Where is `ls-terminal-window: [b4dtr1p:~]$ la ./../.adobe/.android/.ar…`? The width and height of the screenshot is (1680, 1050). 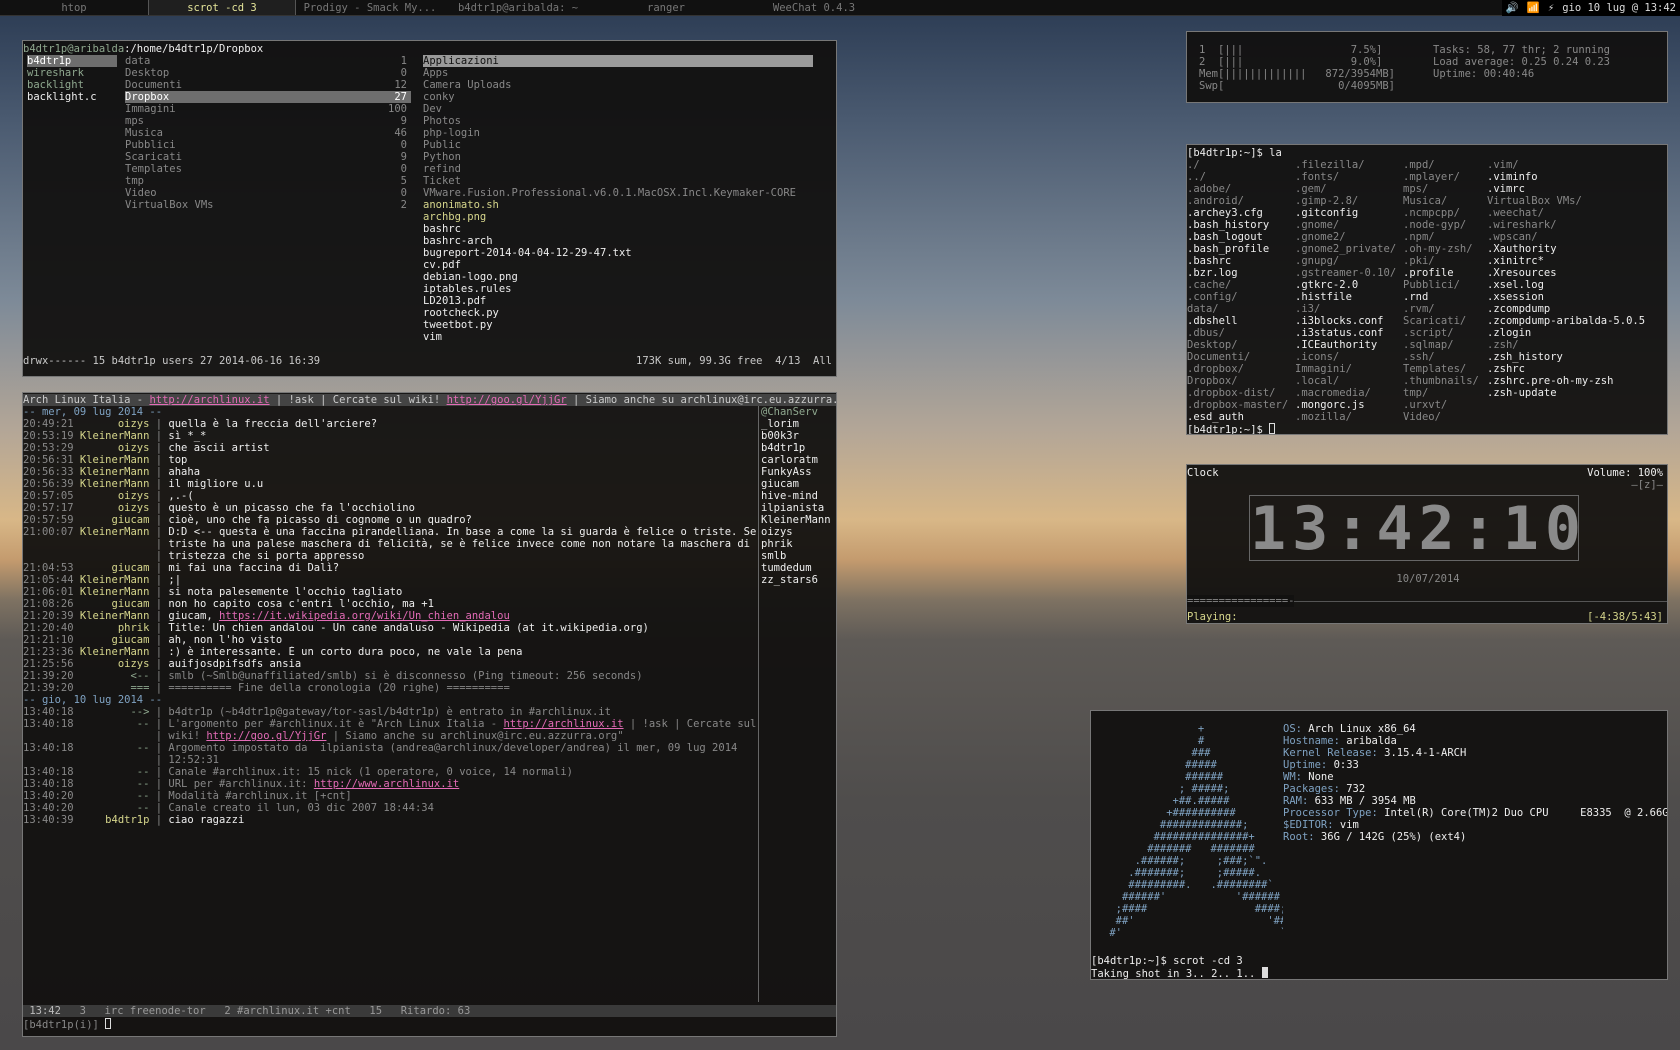 ls-terminal-window: [b4dtr1p:~]$ la ./../.adobe/.android/.ar… is located at coordinates (1427, 289).